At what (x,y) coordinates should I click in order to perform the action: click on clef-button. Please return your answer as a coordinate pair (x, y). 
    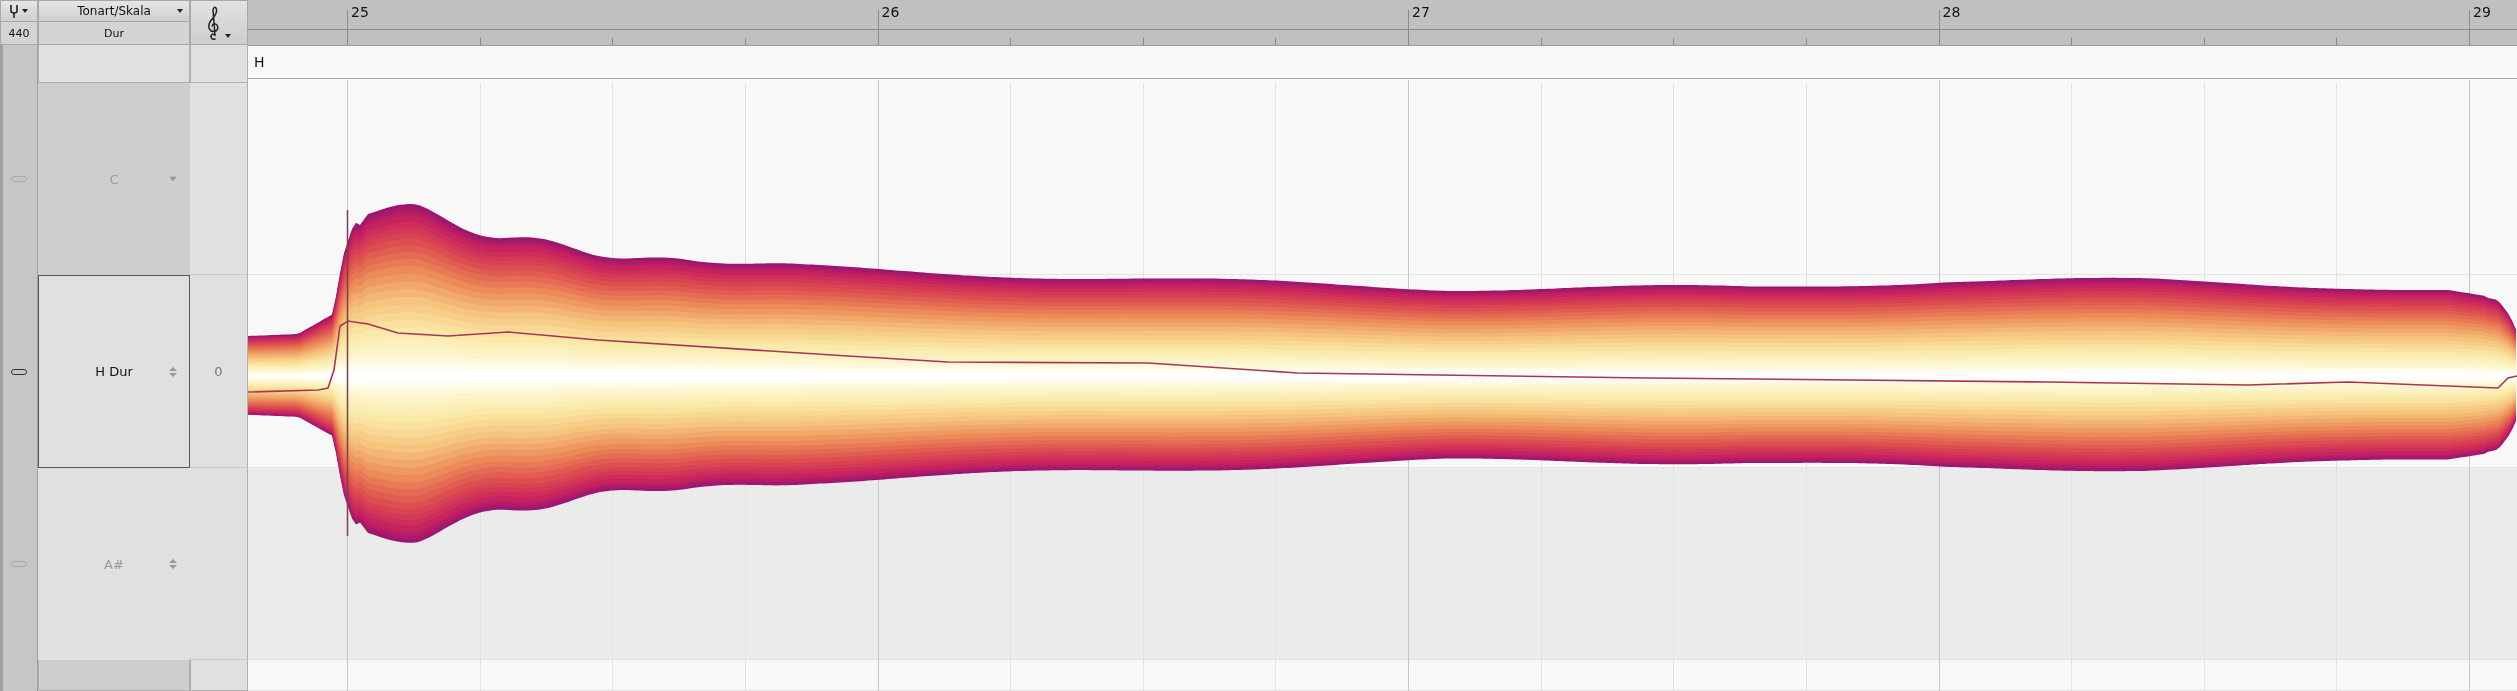
    Looking at the image, I should click on (219, 22).